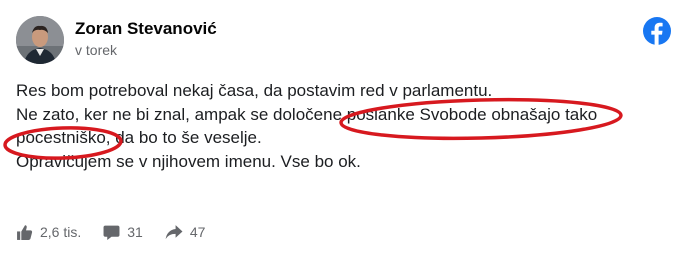 The width and height of the screenshot is (688, 254). Describe the element at coordinates (61, 232) in the screenshot. I see `likes-count-label: 2,6 tis.` at that location.